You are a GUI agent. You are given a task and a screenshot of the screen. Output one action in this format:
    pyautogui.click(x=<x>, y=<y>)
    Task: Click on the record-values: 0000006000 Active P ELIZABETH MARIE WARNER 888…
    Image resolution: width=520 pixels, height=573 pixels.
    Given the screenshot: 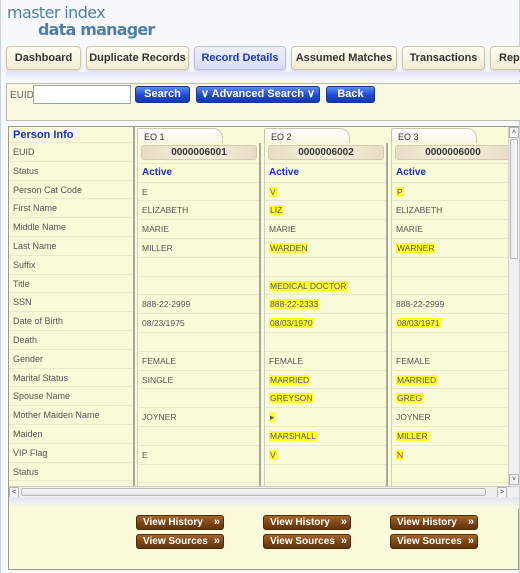 What is the action you would take?
    pyautogui.click(x=449, y=314)
    